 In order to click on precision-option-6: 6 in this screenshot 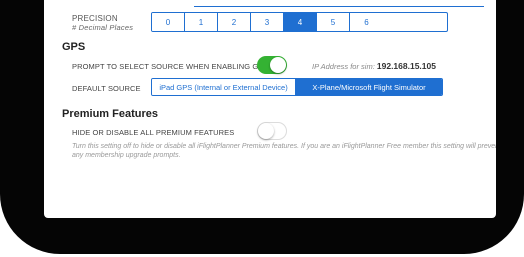, I will do `click(366, 22)`.